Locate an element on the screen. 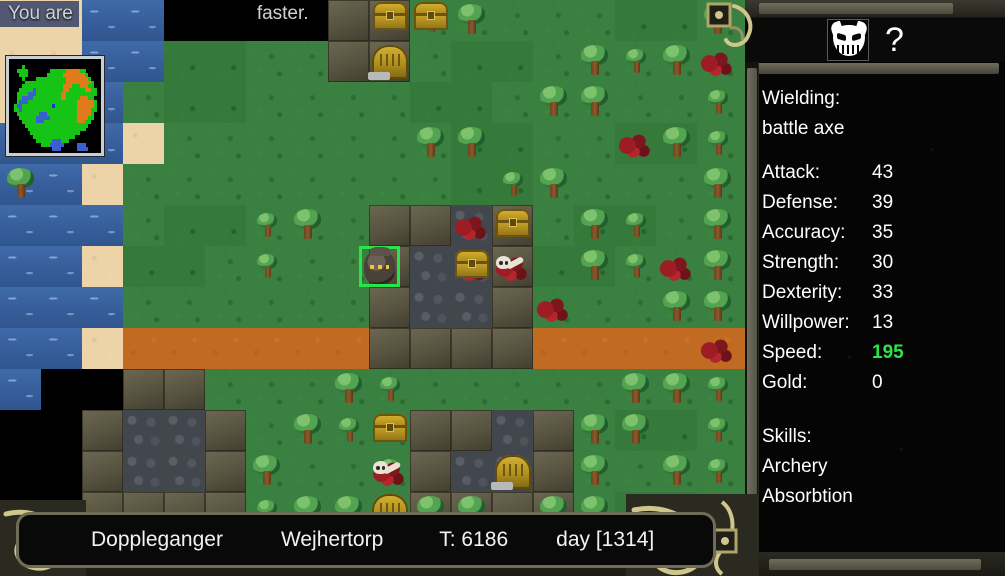 This screenshot has width=1005, height=576. demon-face-icon is located at coordinates (848, 40).